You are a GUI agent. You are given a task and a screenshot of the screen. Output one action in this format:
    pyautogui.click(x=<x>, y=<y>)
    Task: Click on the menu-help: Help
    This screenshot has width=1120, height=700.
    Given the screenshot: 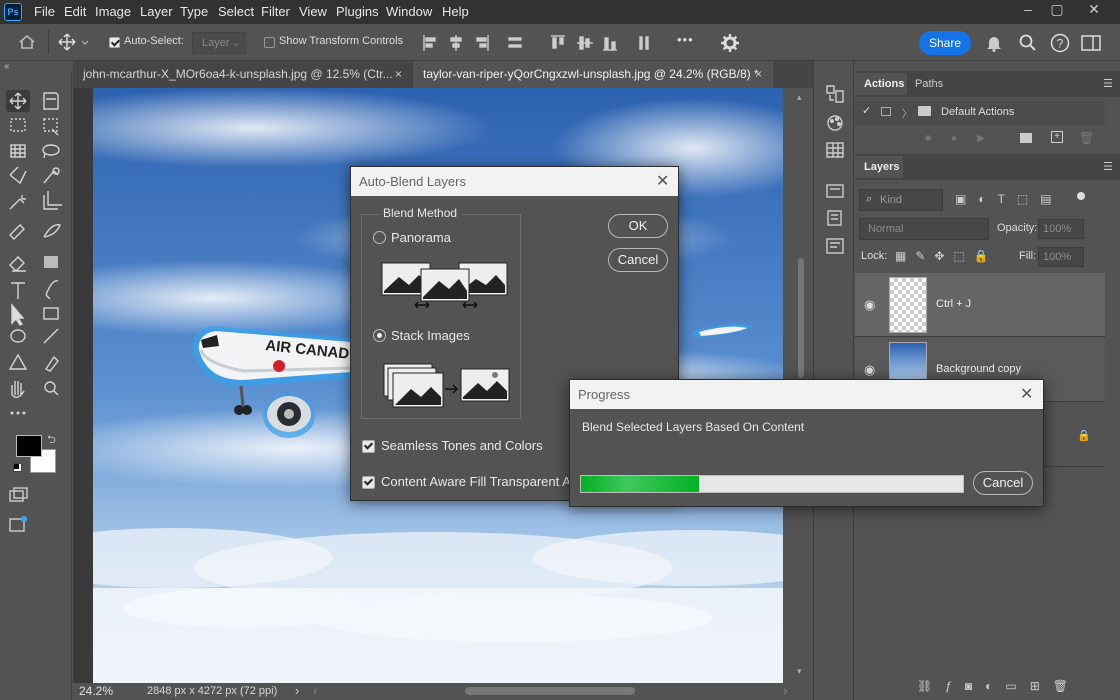 What is the action you would take?
    pyautogui.click(x=455, y=12)
    